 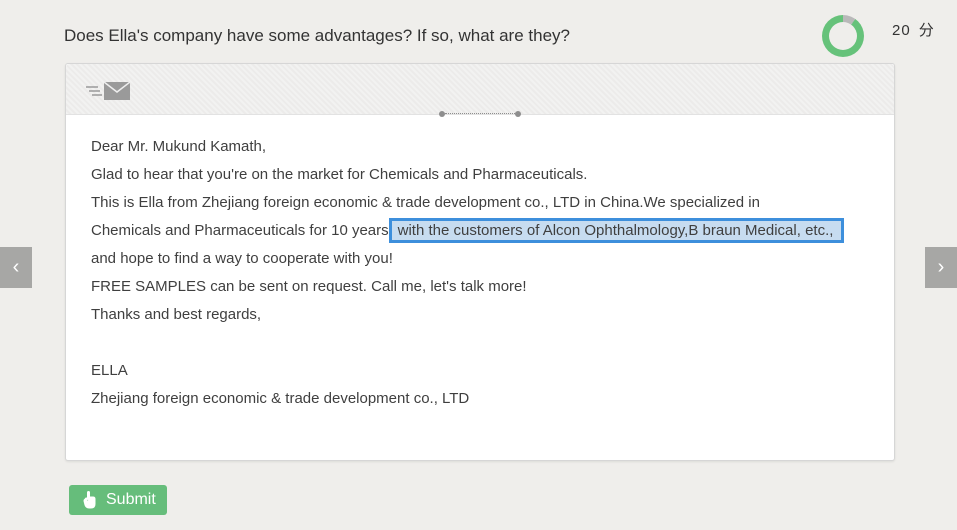 I want to click on email-greeting: Dear Mr. Mukund Kamath,, so click(x=179, y=146).